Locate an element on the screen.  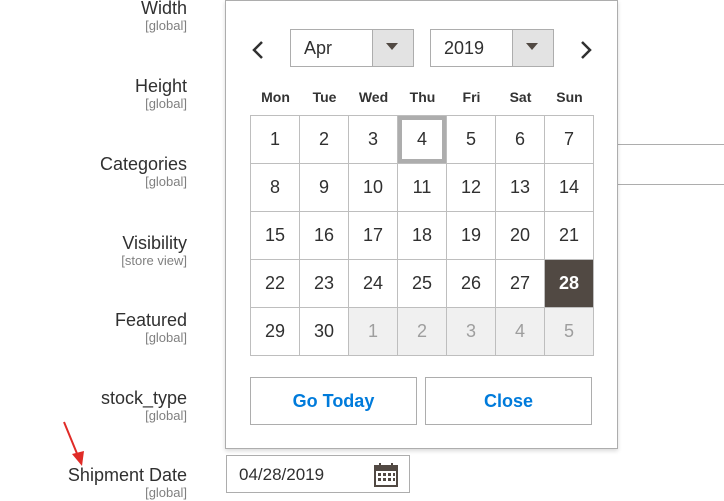
year-value: 2019 is located at coordinates (464, 48).